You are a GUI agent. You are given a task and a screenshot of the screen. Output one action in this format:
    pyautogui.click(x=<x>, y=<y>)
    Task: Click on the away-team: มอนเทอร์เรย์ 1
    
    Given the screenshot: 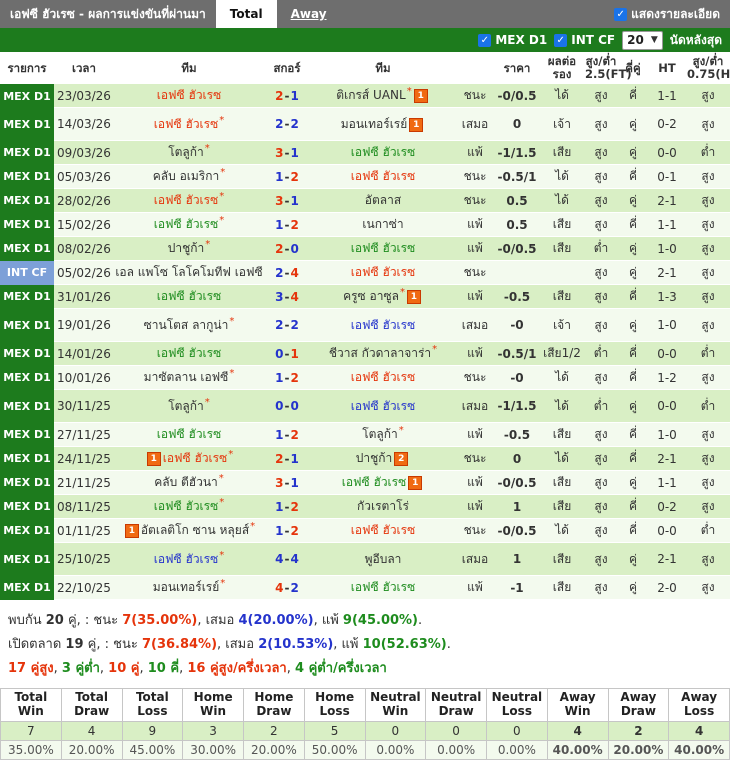 What is the action you would take?
    pyautogui.click(x=383, y=124)
    